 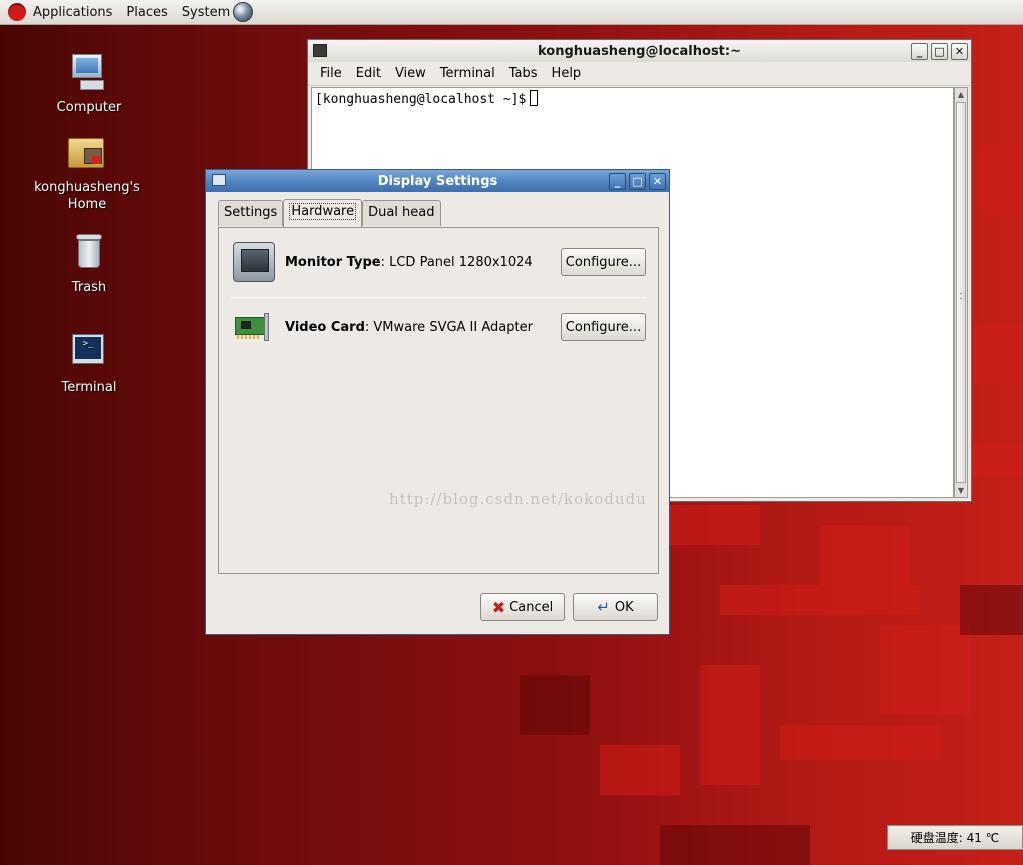 I want to click on terminal-scrollbar: ▲ ▼, so click(x=961, y=292).